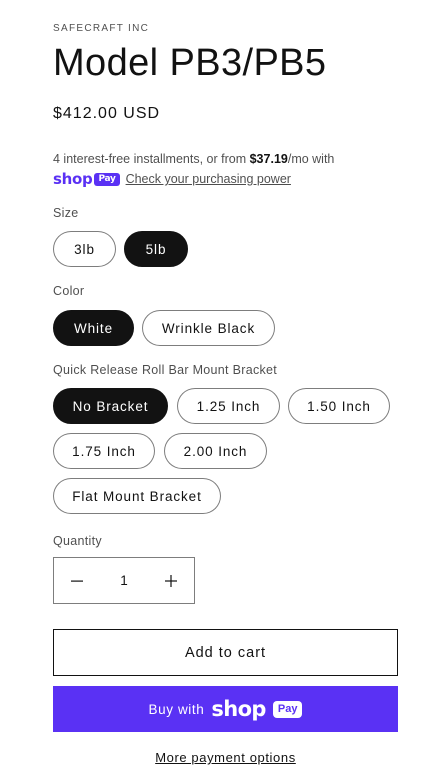 The width and height of the screenshot is (439, 780). What do you see at coordinates (156, 249) in the screenshot?
I see `size-option-5lb: 5lb` at bounding box center [156, 249].